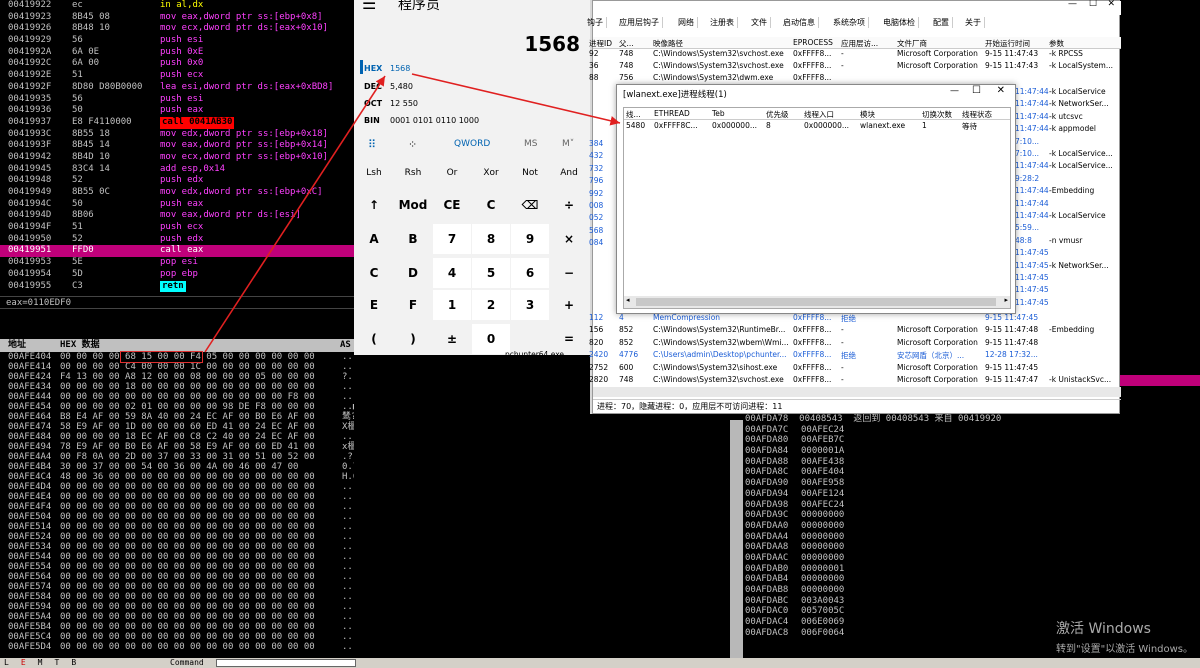 The width and height of the screenshot is (1200, 668). I want to click on arrow-to-thread-window, so click(516, 99).